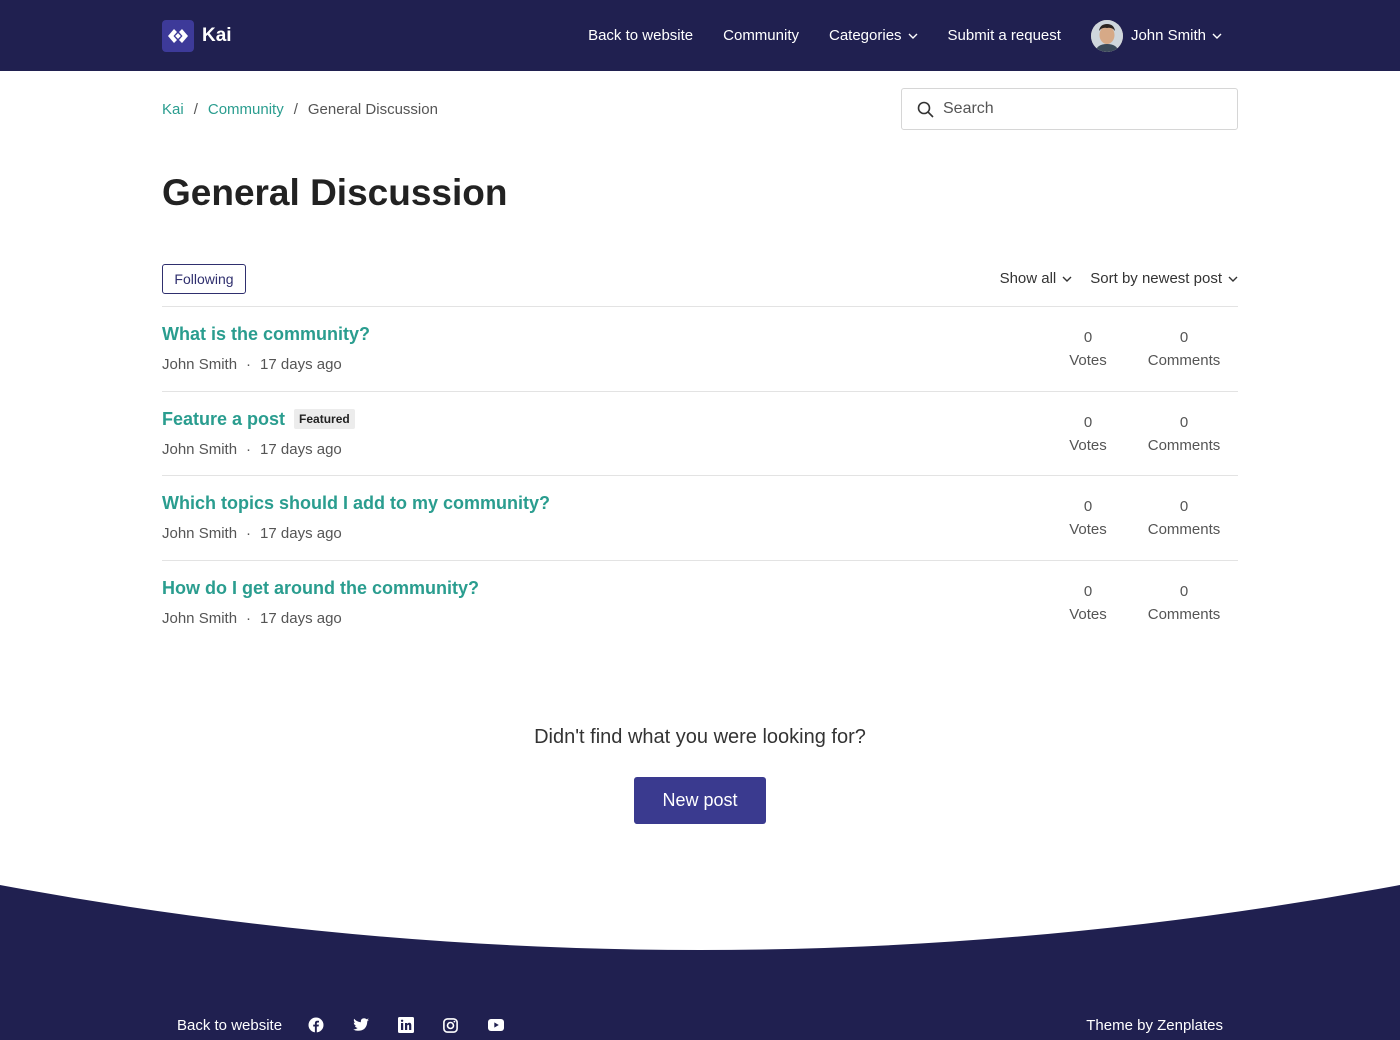 This screenshot has width=1400, height=1040. Describe the element at coordinates (1154, 1025) in the screenshot. I see `theme-credit: Theme by Zenplates` at that location.